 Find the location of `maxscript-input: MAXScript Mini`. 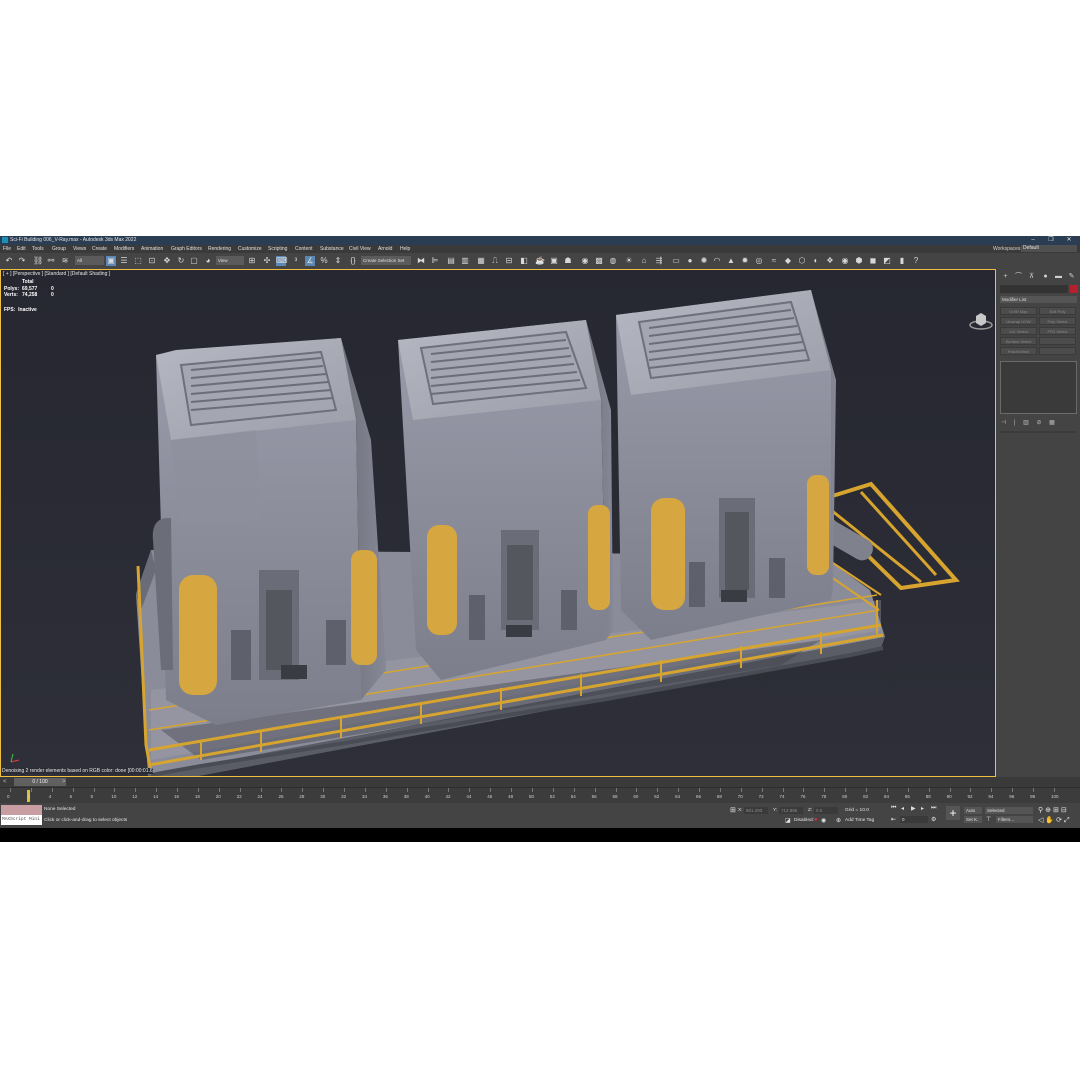

maxscript-input: MAXScript Mini is located at coordinates (21, 820).